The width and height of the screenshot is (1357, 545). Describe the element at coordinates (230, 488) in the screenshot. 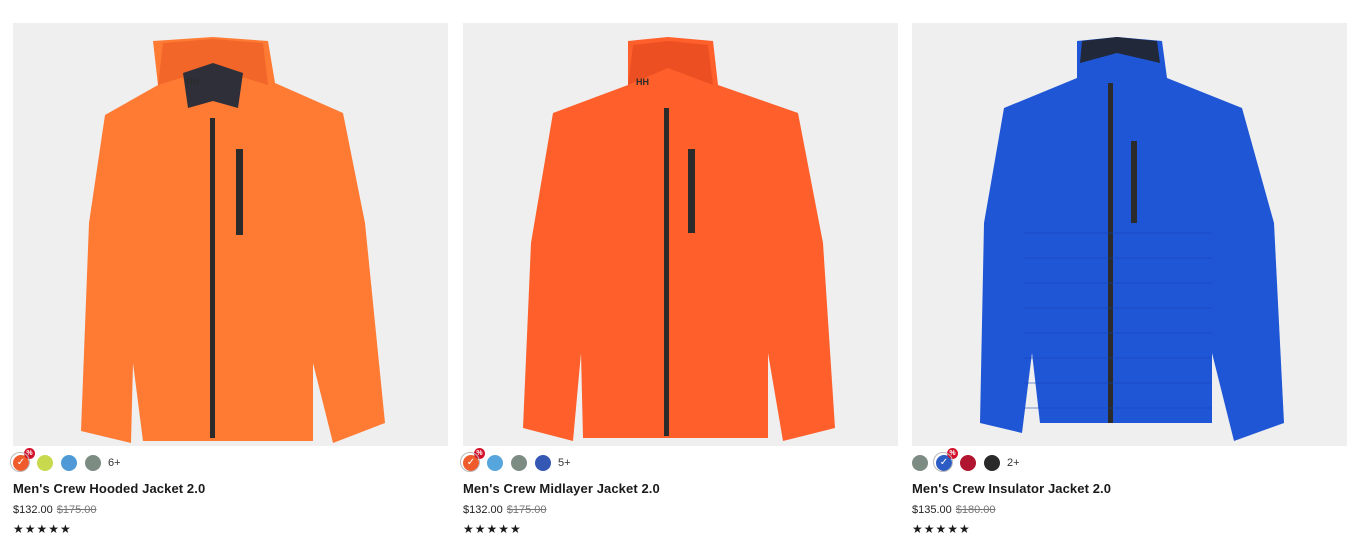

I see `product-title: Men's Crew Hooded Jacket 2.0` at that location.